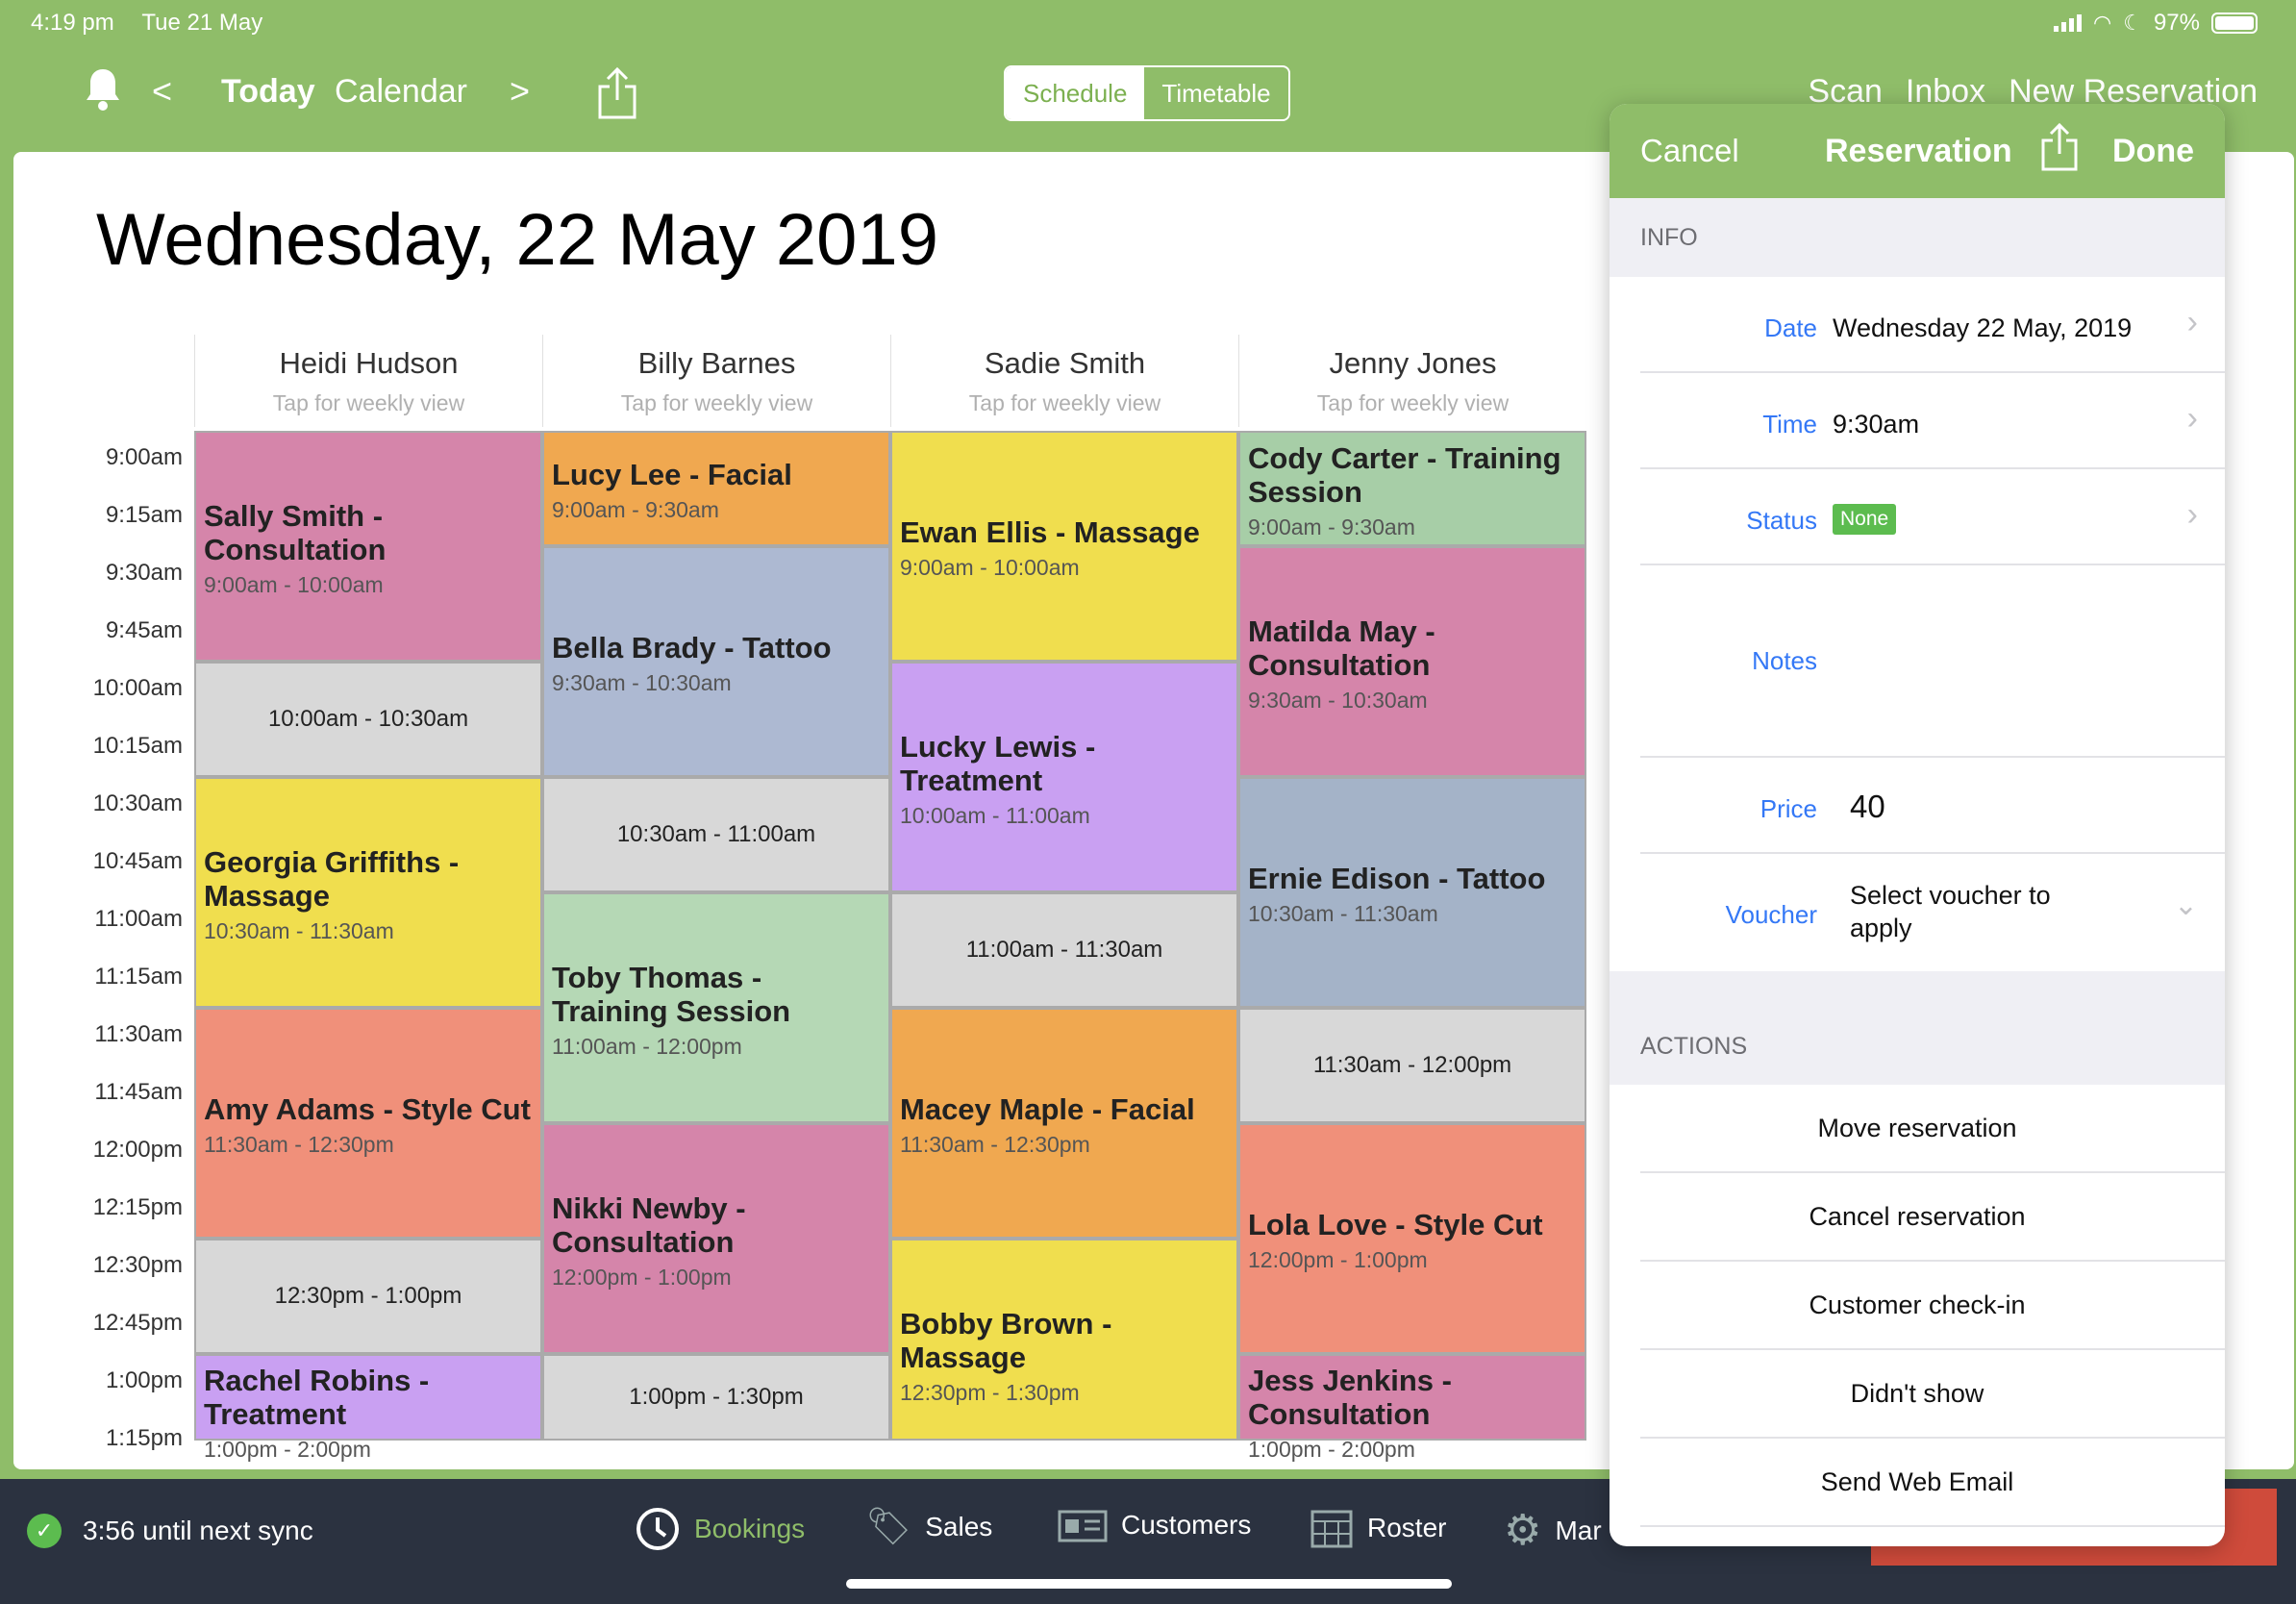  What do you see at coordinates (1917, 1217) in the screenshot?
I see `cancel-reservation-button: Cancel reservation` at bounding box center [1917, 1217].